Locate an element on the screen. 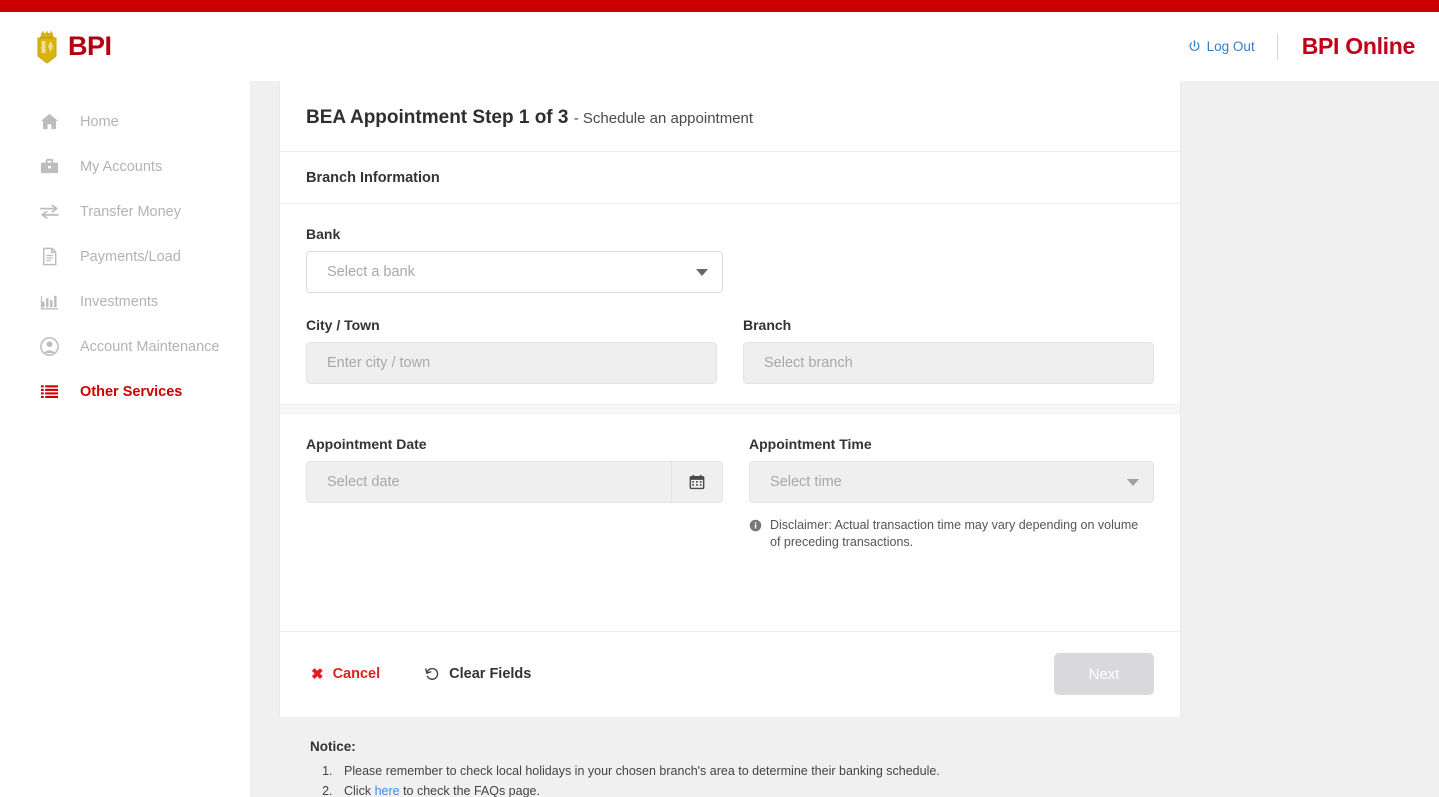  notice-item-text-after: to check the FAQs page. is located at coordinates (469, 790).